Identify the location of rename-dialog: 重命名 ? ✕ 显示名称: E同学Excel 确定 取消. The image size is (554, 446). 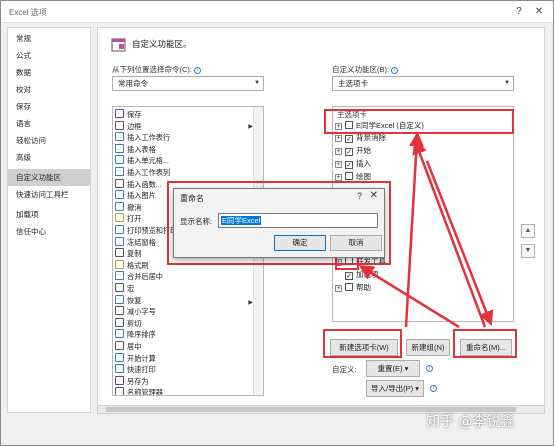
(279, 223).